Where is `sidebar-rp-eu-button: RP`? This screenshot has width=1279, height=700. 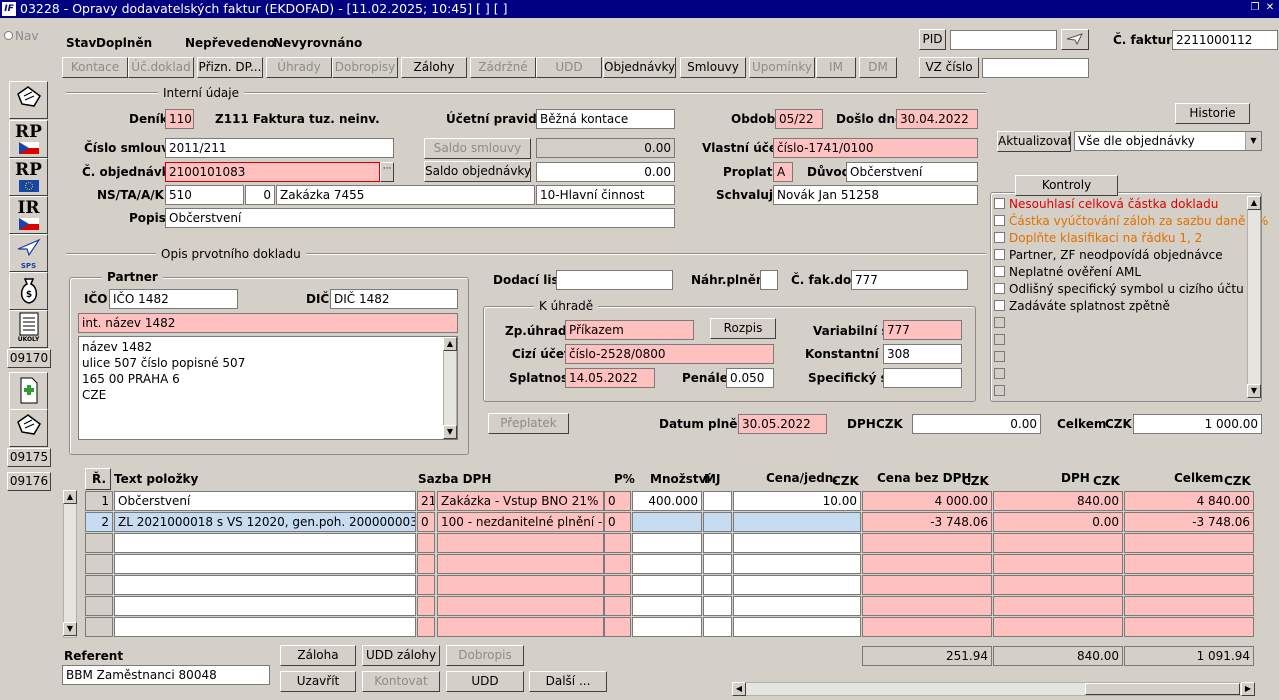 sidebar-rp-eu-button: RP is located at coordinates (28, 177).